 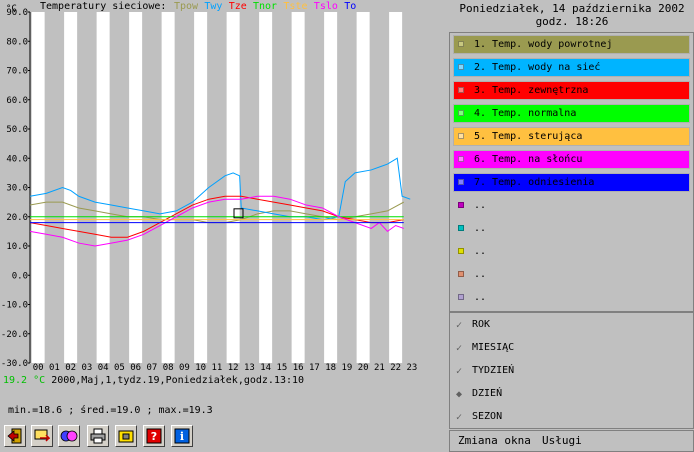 I want to click on period-option: ✓ SEZON, so click(x=516, y=418).